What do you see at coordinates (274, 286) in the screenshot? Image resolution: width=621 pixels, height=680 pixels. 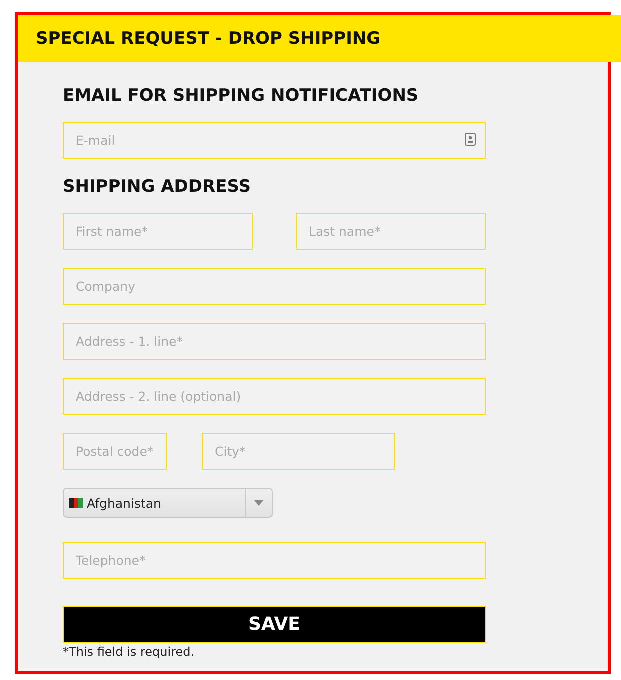 I see `input-field: Company` at bounding box center [274, 286].